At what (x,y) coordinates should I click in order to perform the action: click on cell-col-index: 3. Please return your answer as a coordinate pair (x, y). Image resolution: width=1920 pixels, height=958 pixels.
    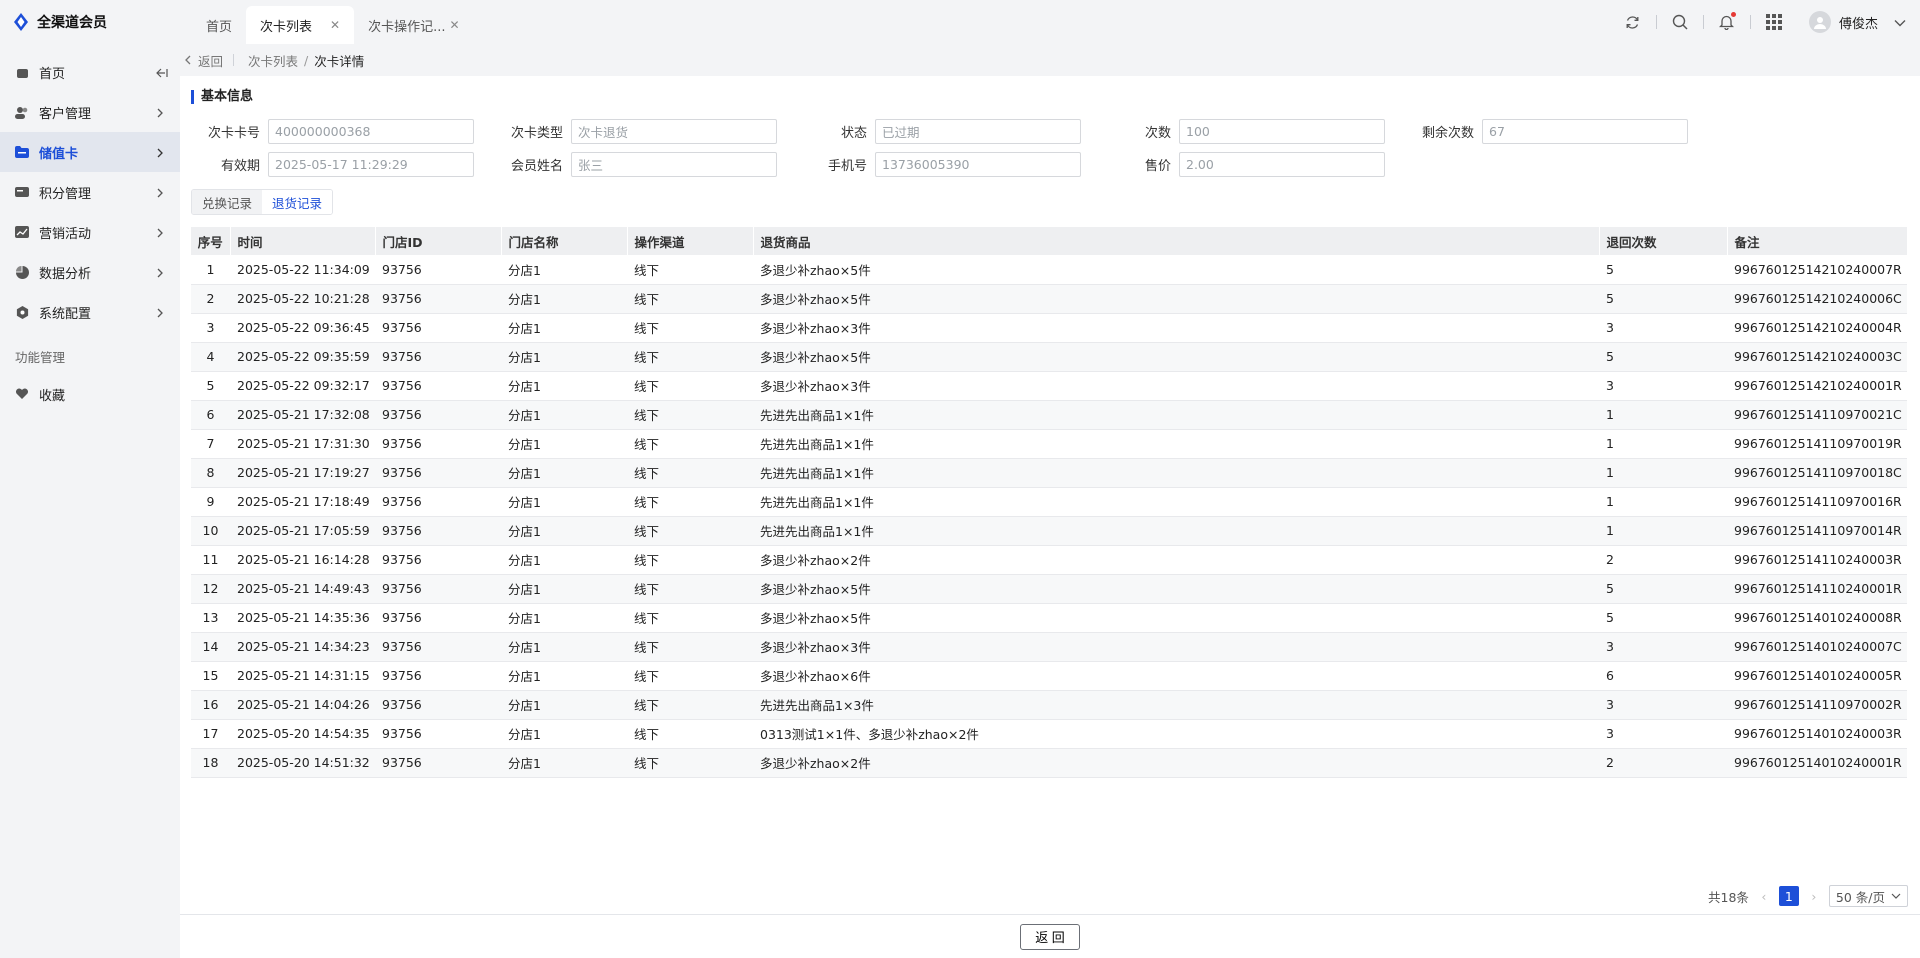
    Looking at the image, I should click on (210, 328).